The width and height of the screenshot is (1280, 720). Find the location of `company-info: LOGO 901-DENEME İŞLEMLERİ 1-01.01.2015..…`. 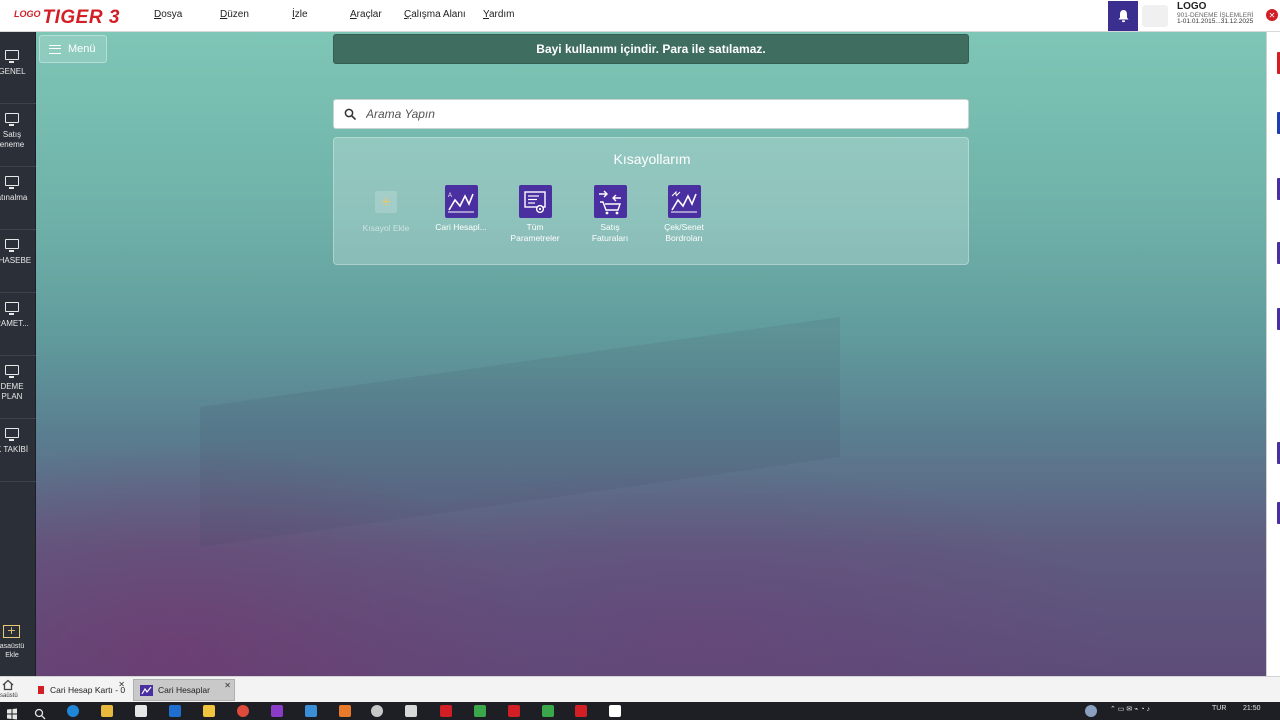

company-info: LOGO 901-DENEME İŞLEMLERİ 1-01.01.2015..… is located at coordinates (1224, 13).